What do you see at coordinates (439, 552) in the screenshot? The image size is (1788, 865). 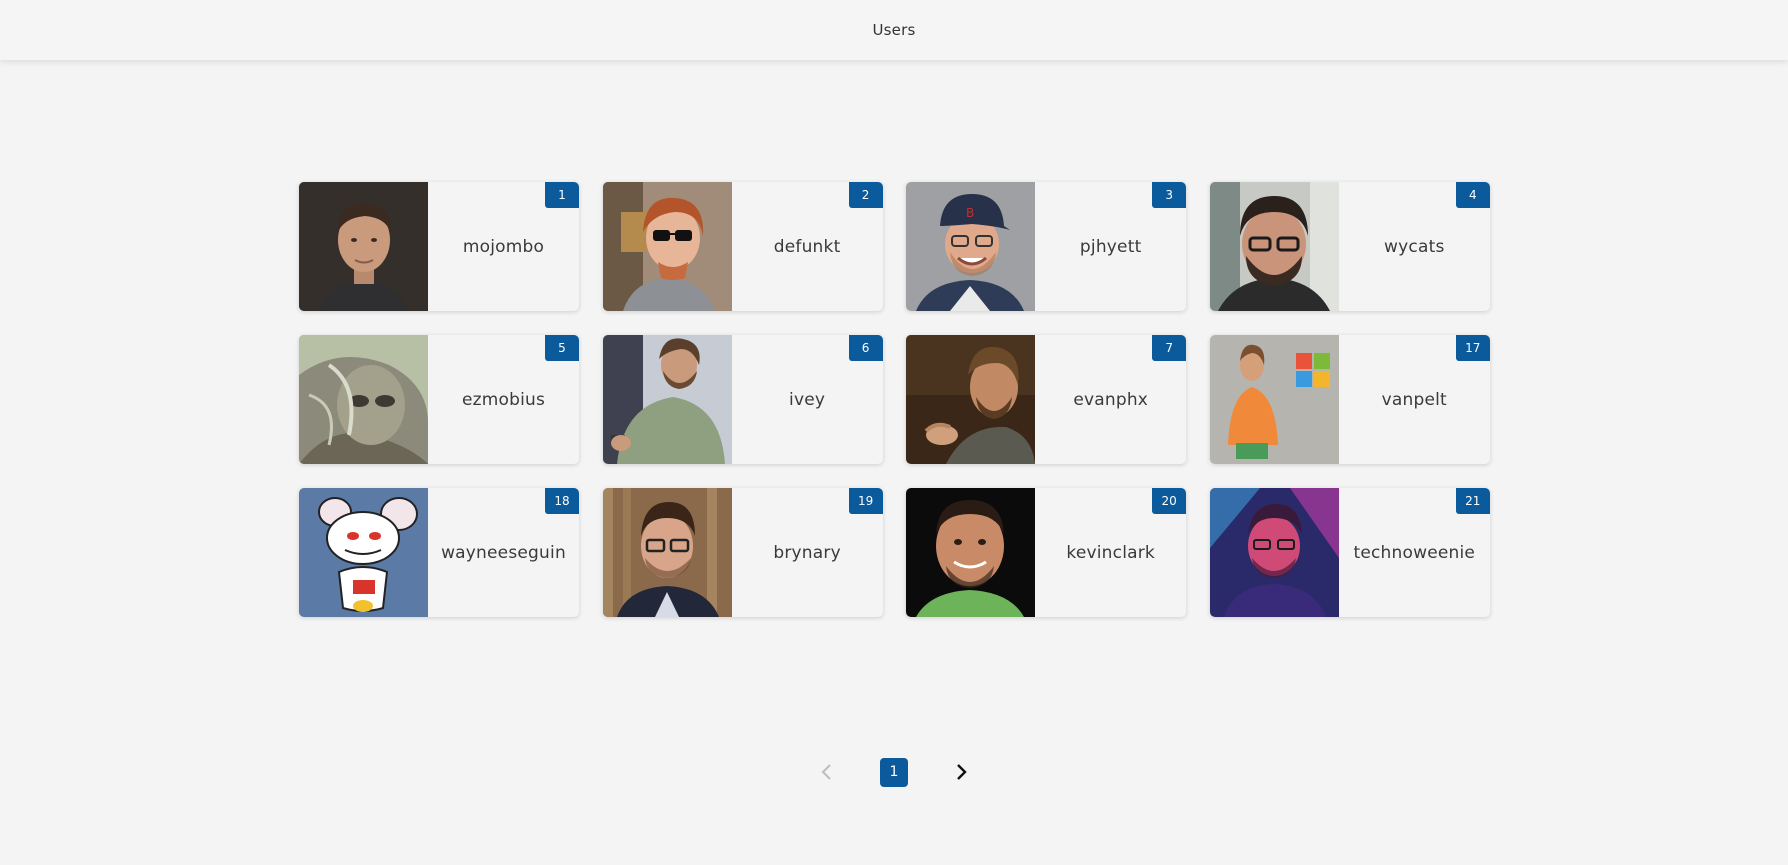 I see `user-card: wayneeseguin 18` at bounding box center [439, 552].